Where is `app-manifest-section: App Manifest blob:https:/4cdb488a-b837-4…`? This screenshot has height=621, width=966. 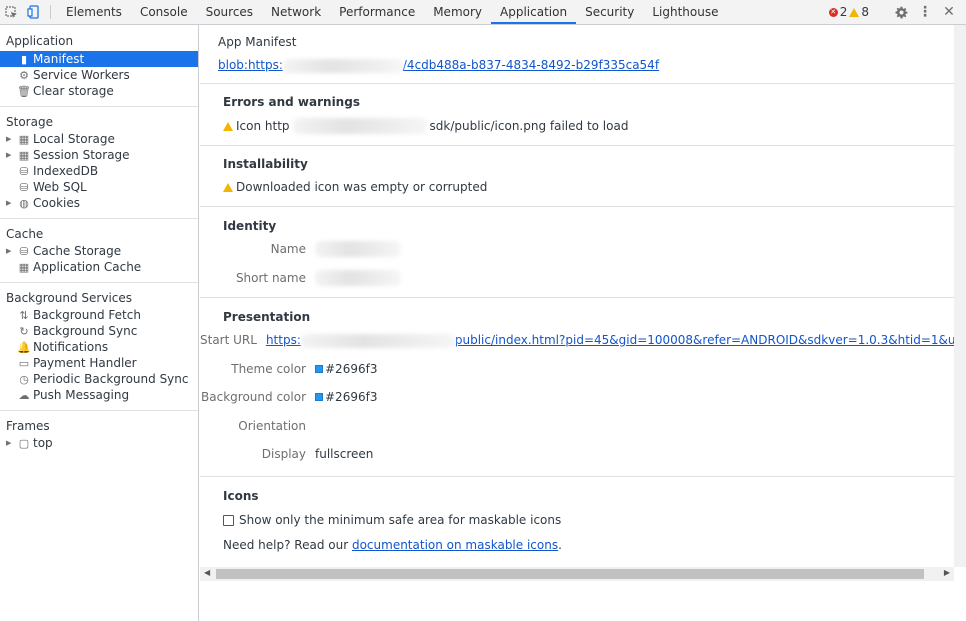
app-manifest-section: App Manifest blob:https:/4cdb488a-b837-4… is located at coordinates (577, 54).